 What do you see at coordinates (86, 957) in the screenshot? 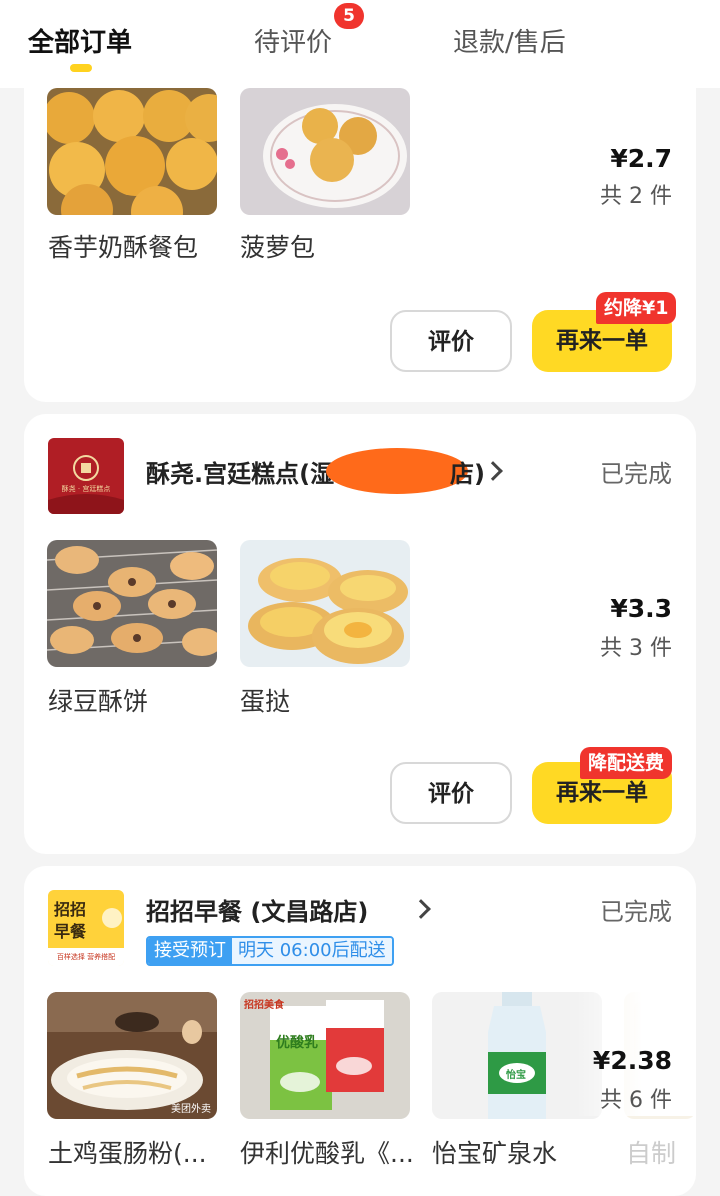
I see `shop-logo-slogan: 百样选择 营养搭配` at bounding box center [86, 957].